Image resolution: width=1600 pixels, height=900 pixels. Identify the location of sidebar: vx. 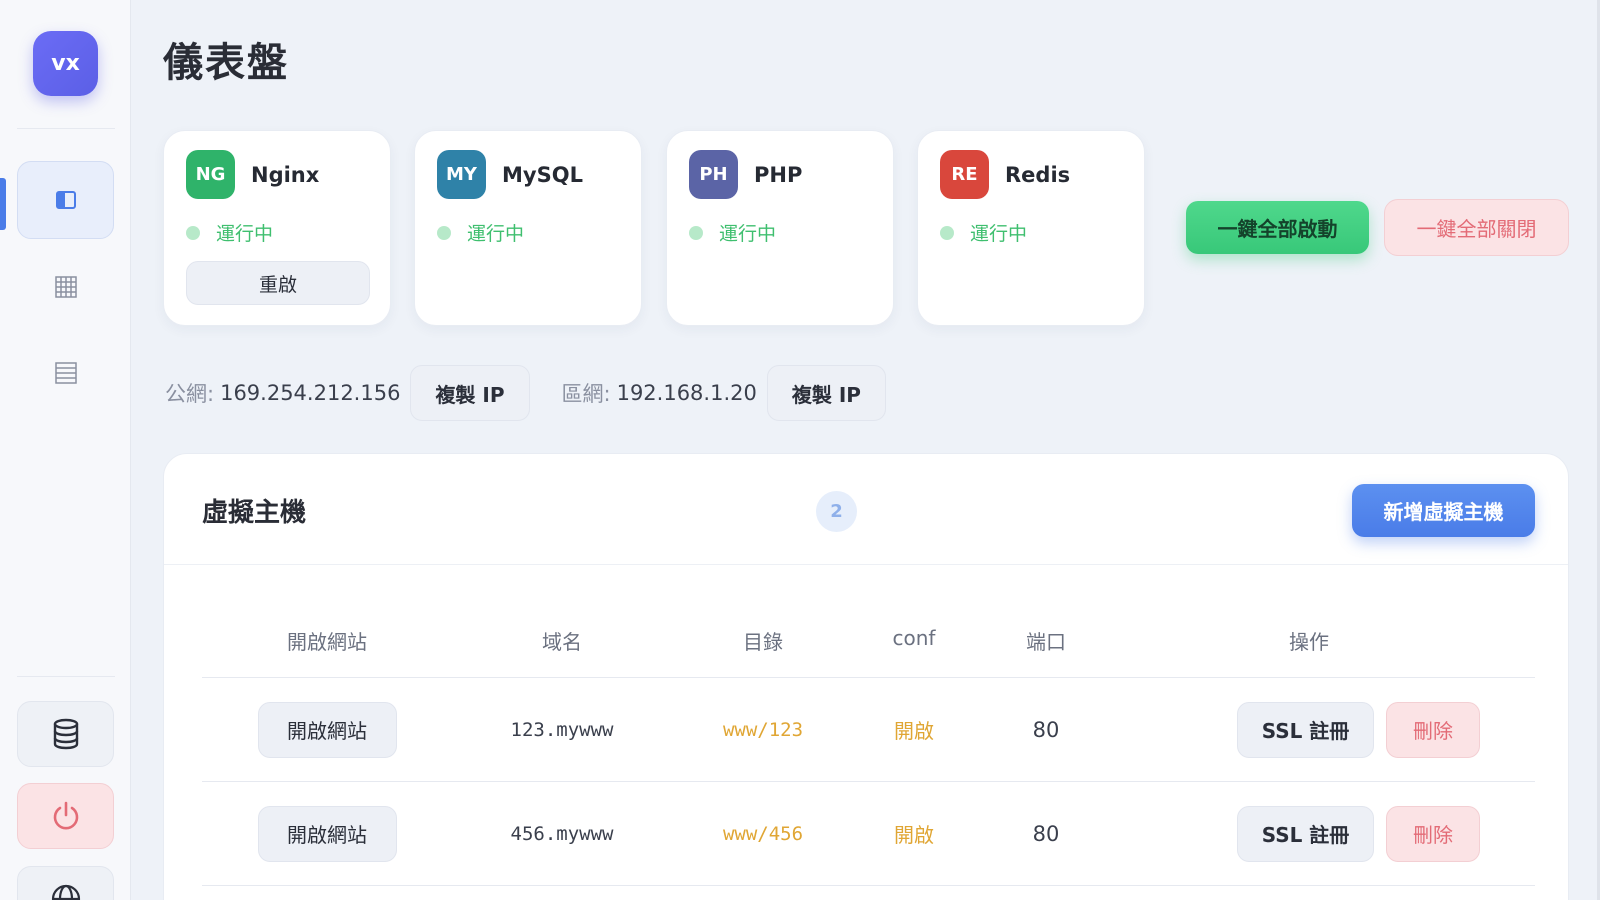
(65, 450).